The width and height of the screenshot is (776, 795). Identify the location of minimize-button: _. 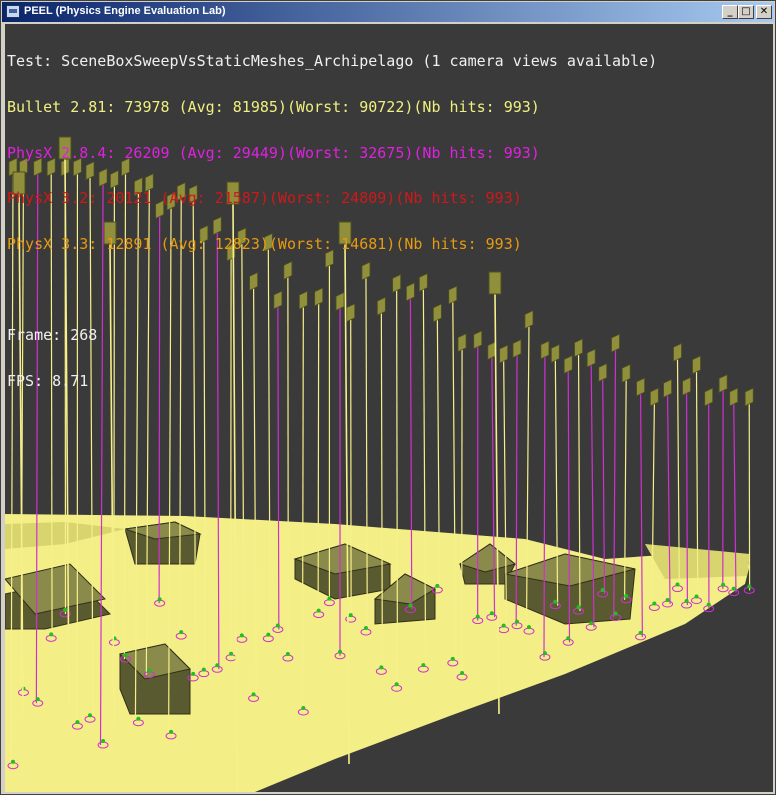
(730, 12).